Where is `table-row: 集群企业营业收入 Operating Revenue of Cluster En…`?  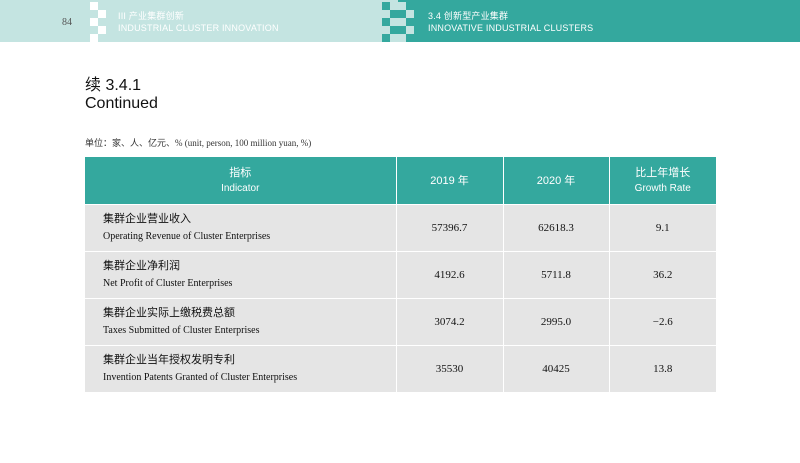 table-row: 集群企业营业收入 Operating Revenue of Cluster En… is located at coordinates (400, 228).